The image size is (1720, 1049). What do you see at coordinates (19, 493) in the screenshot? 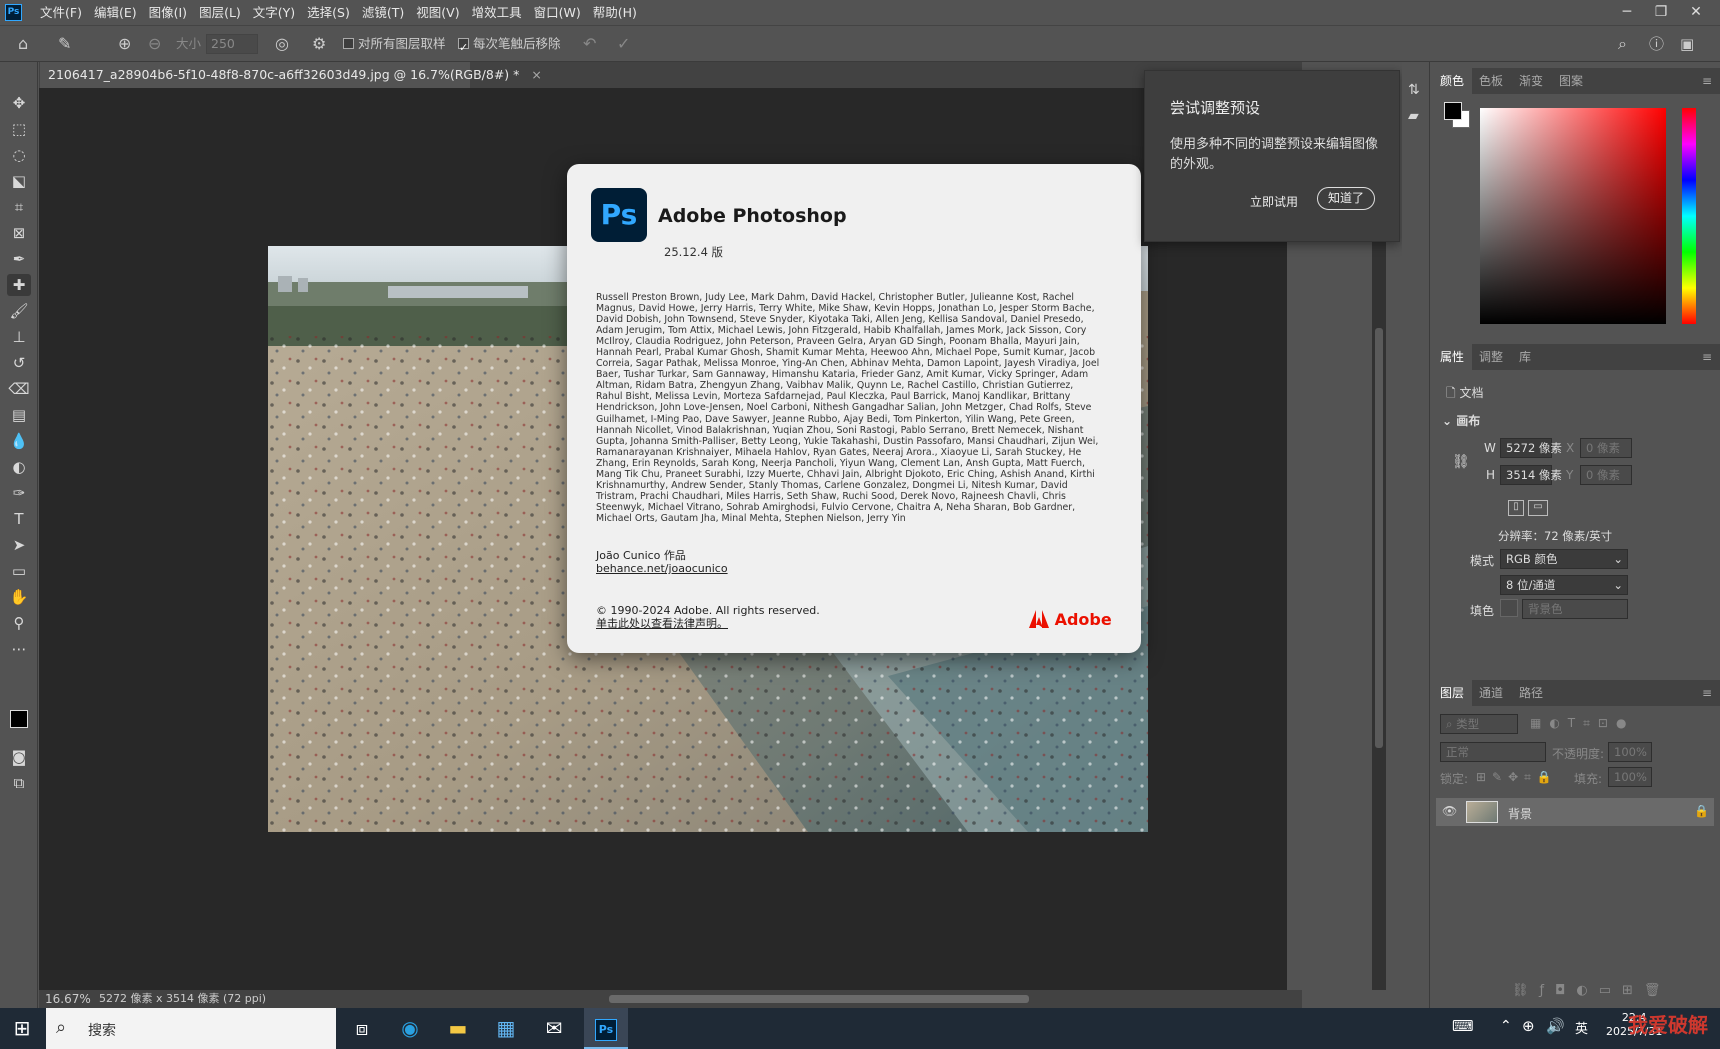
I see `pen-tool-icon: ✑` at bounding box center [19, 493].